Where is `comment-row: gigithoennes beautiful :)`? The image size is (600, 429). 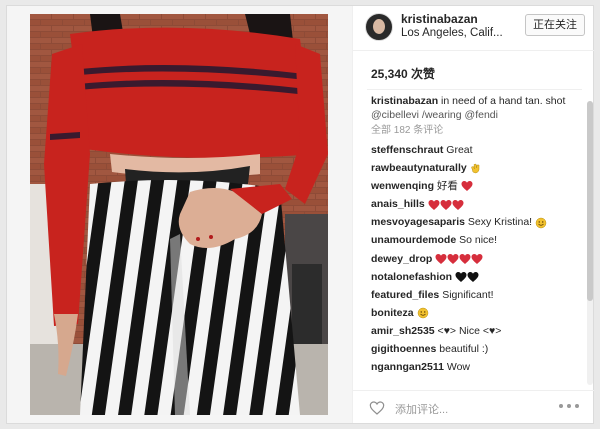
comment-row: gigithoennes beautiful :) is located at coordinates (477, 349).